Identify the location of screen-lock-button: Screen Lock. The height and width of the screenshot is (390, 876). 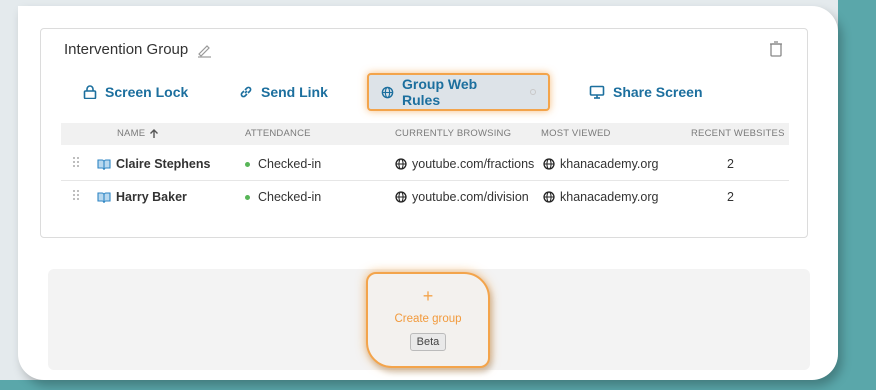
(135, 92).